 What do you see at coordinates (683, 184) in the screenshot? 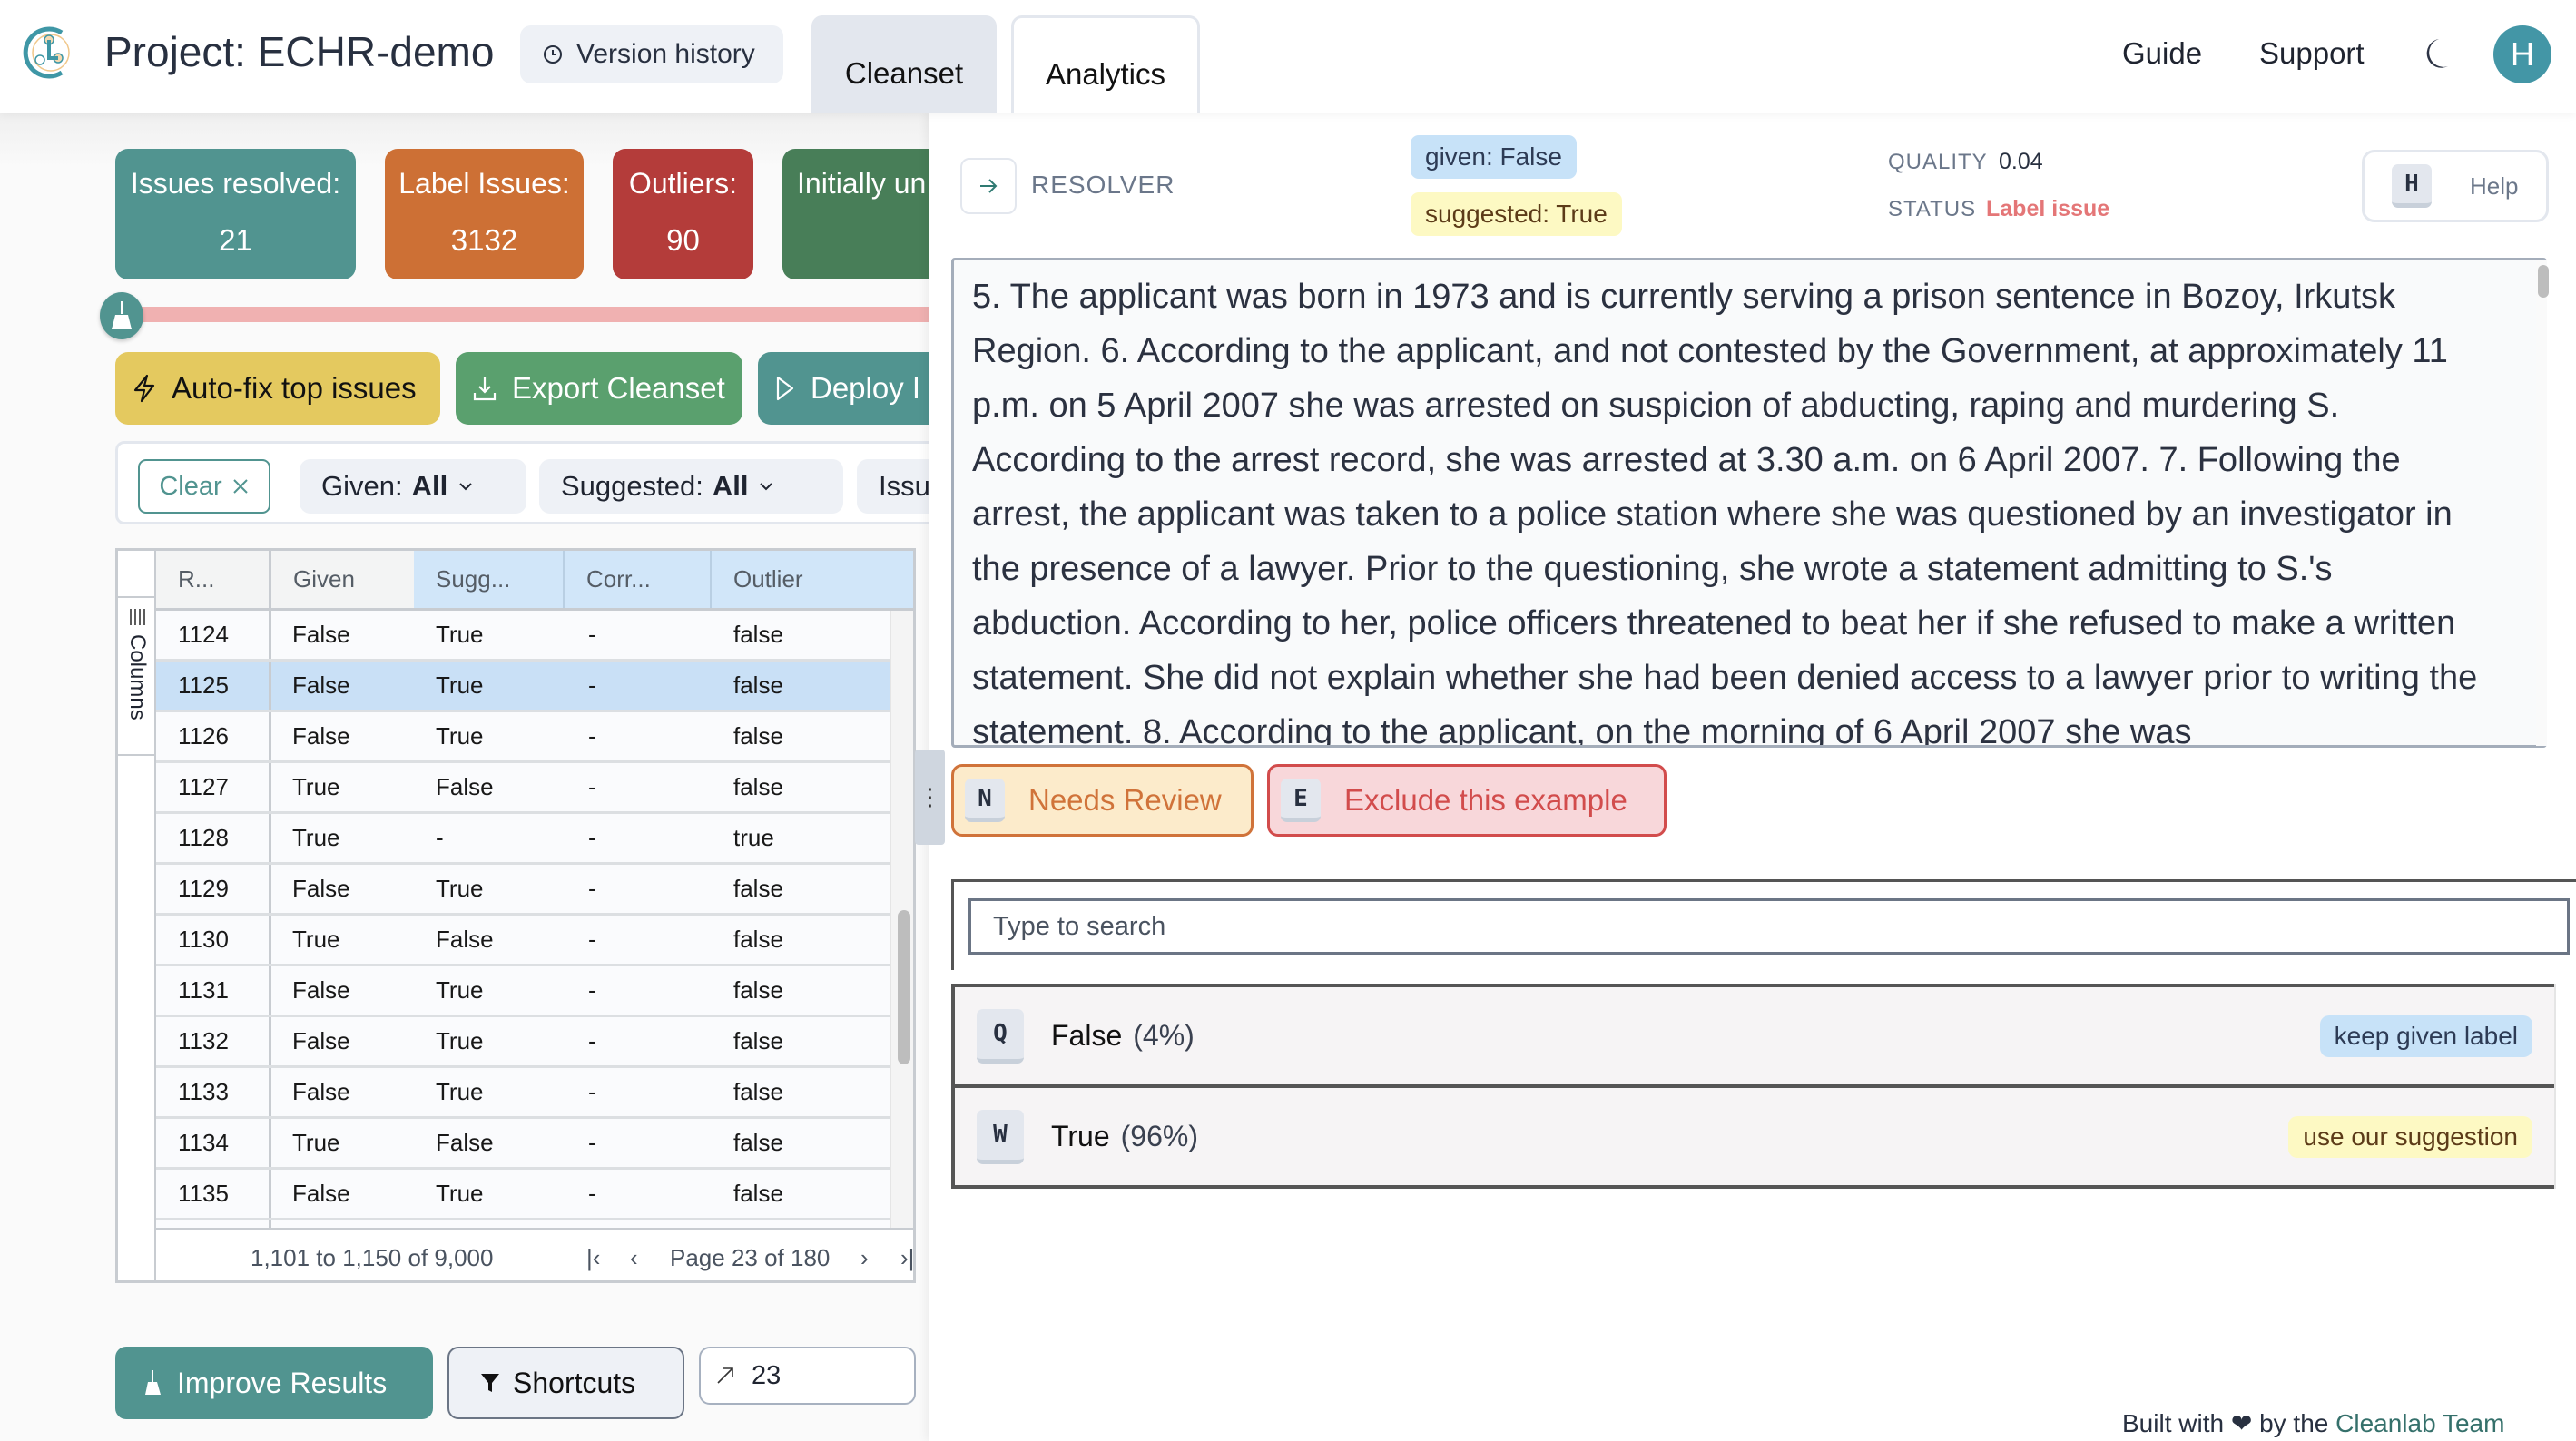
I see `metric-label: Outliers:` at bounding box center [683, 184].